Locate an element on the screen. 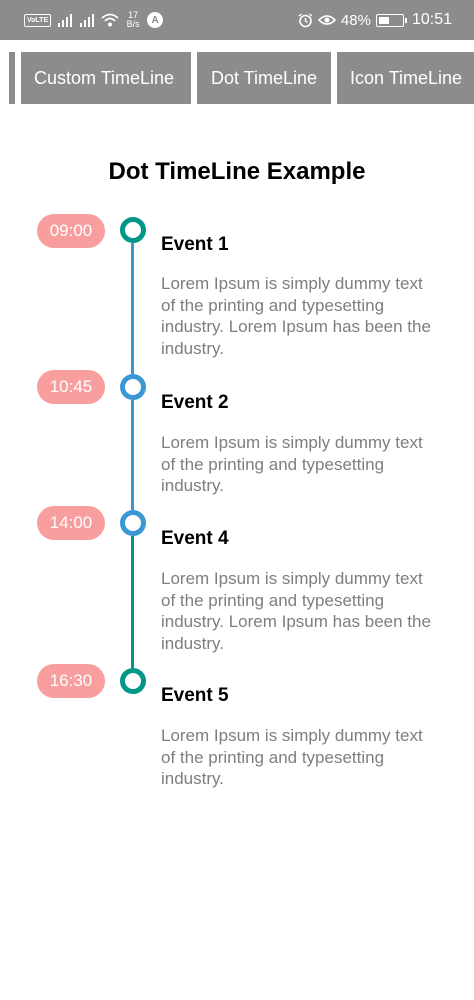  event-title: Event 1 is located at coordinates (195, 244).